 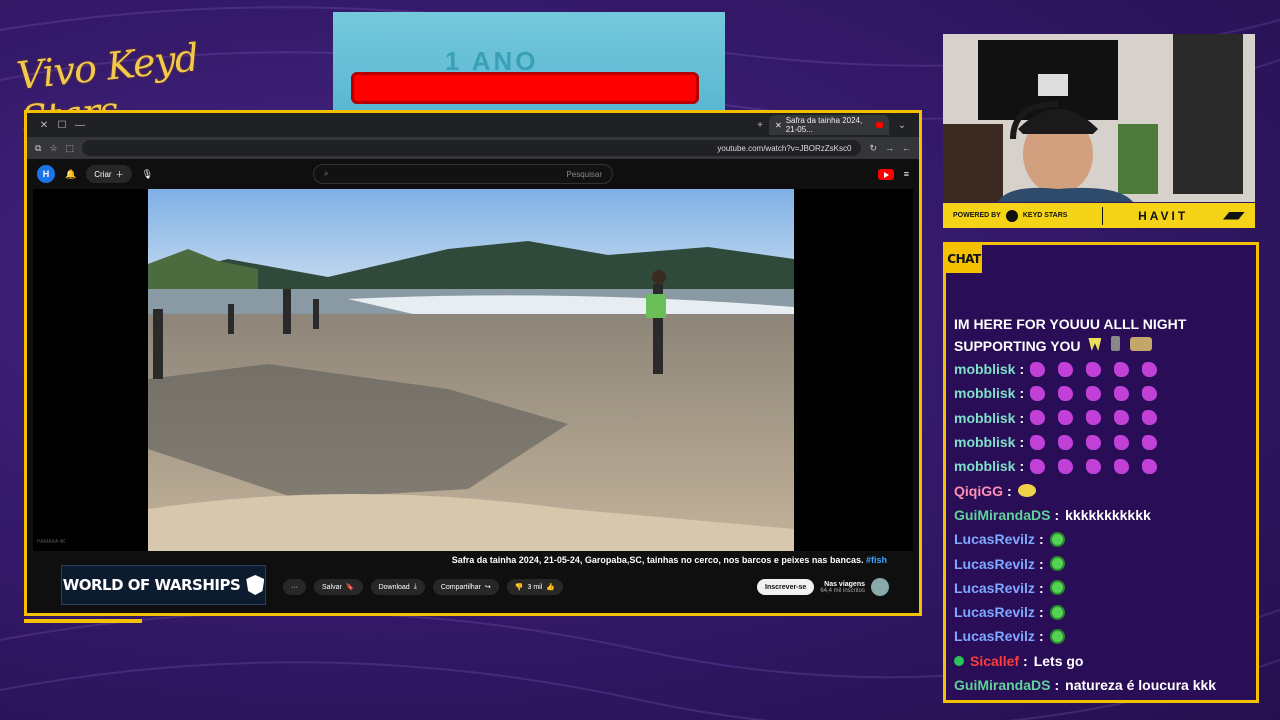 What do you see at coordinates (880, 587) in the screenshot?
I see `channel-avatar` at bounding box center [880, 587].